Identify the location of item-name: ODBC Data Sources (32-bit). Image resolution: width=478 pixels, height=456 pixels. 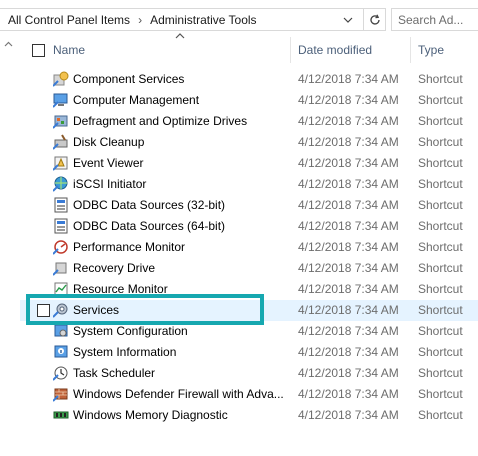
(149, 205).